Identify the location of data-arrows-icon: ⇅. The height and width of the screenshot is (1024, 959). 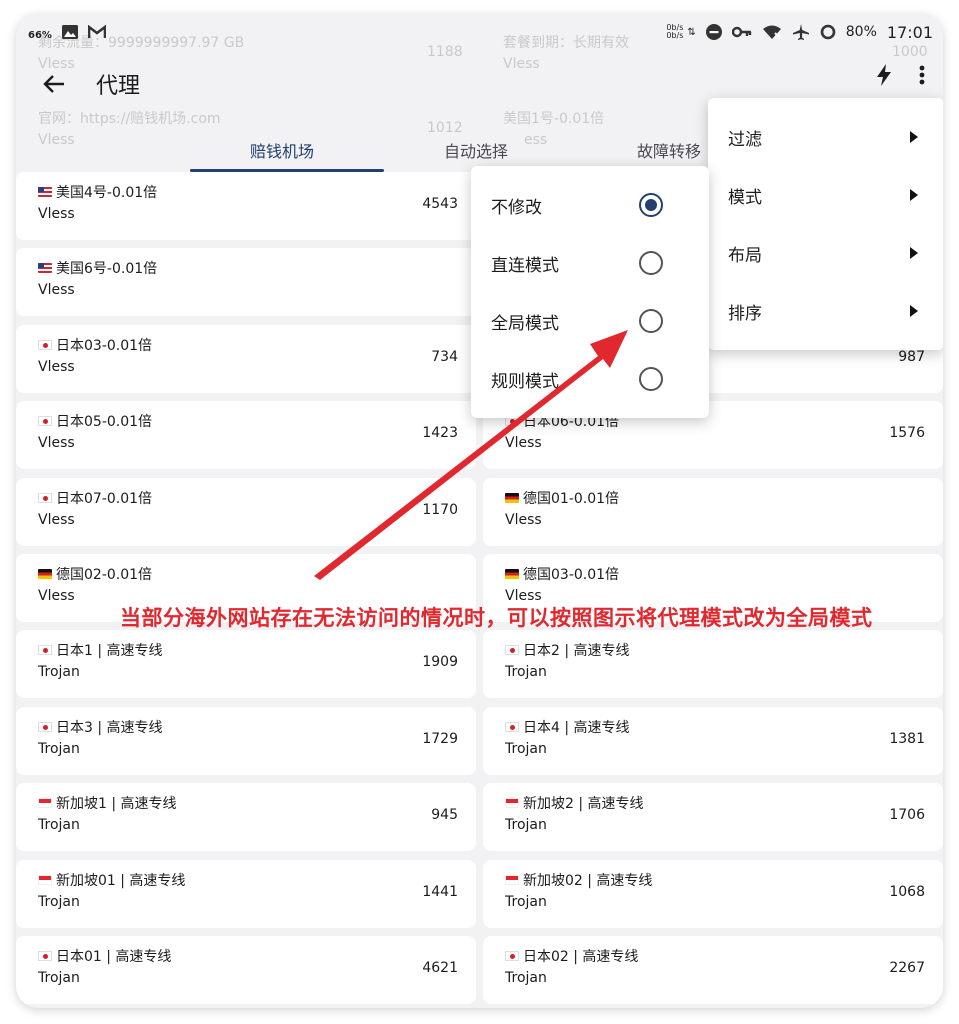
(691, 32).